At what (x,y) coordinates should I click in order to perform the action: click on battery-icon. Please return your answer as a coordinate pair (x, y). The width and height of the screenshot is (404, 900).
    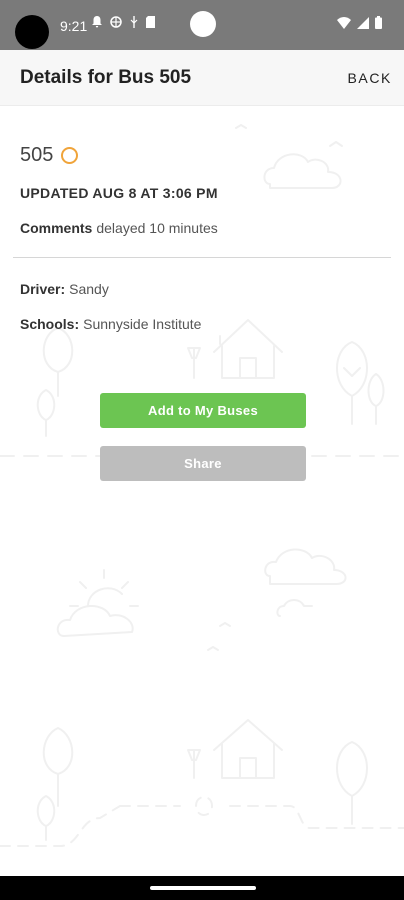
    Looking at the image, I should click on (378, 22).